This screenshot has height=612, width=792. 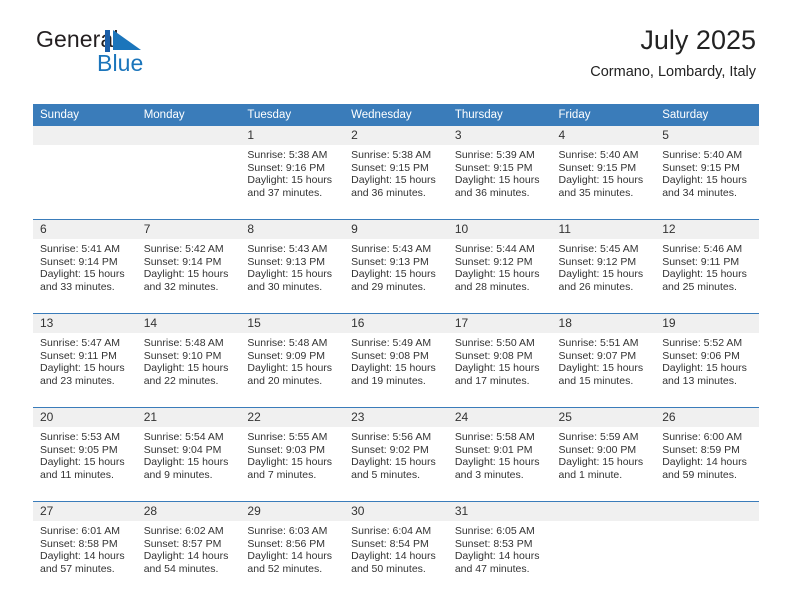 What do you see at coordinates (390, 261) in the screenshot?
I see `day-detail-line: Sunset: 9:13 PM` at bounding box center [390, 261].